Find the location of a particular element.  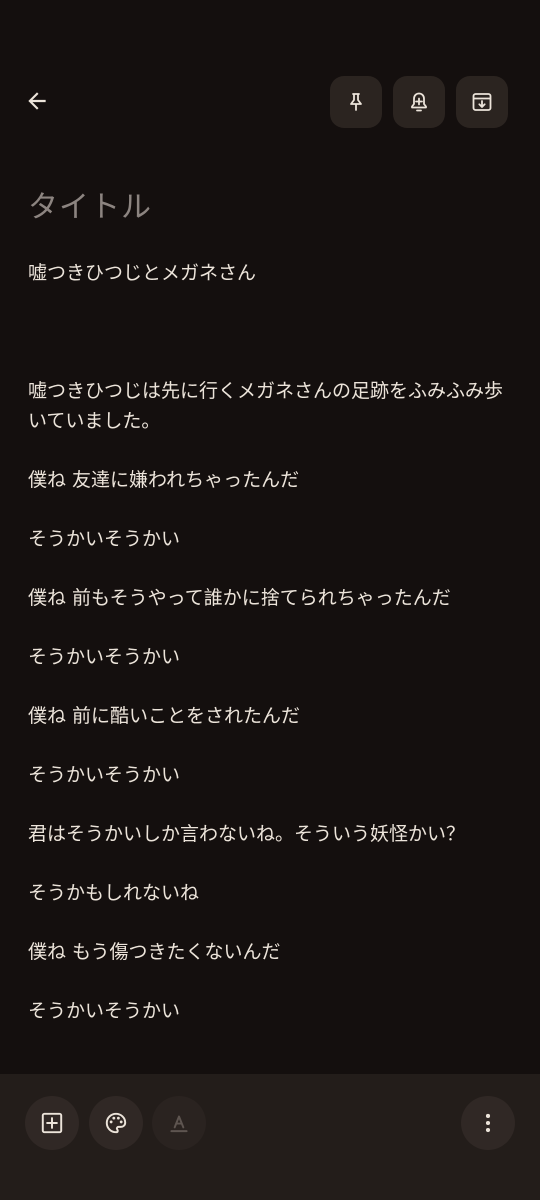

archive-icon is located at coordinates (482, 102).